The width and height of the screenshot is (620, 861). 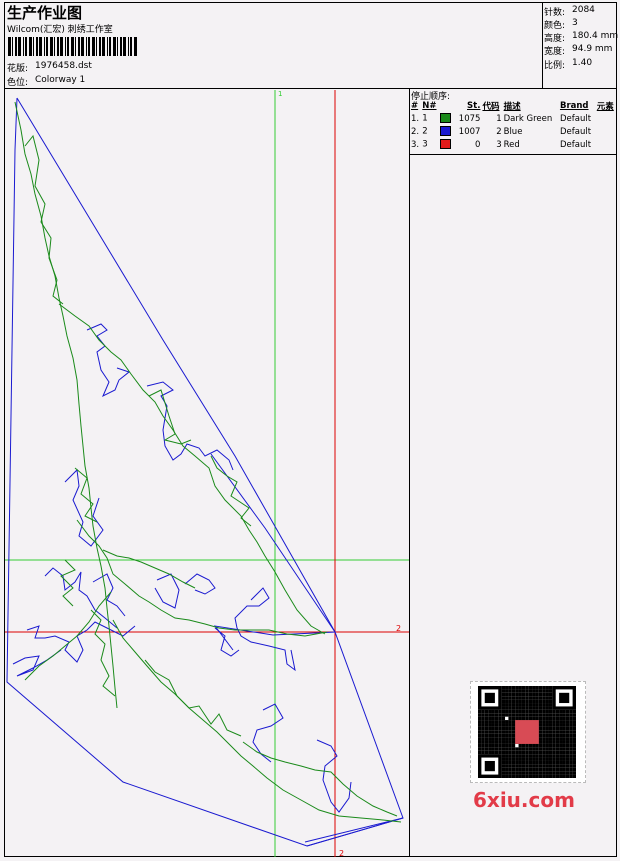 I want to click on guide-red-label-bottom: 2, so click(x=341, y=853).